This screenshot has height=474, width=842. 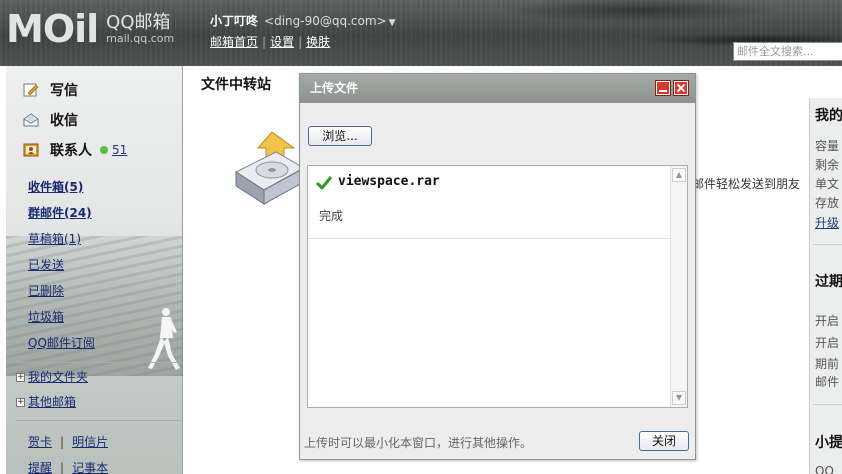 What do you see at coordinates (58, 377) in the screenshot?
I see `tree-my-folders-label: 我的文件夹` at bounding box center [58, 377].